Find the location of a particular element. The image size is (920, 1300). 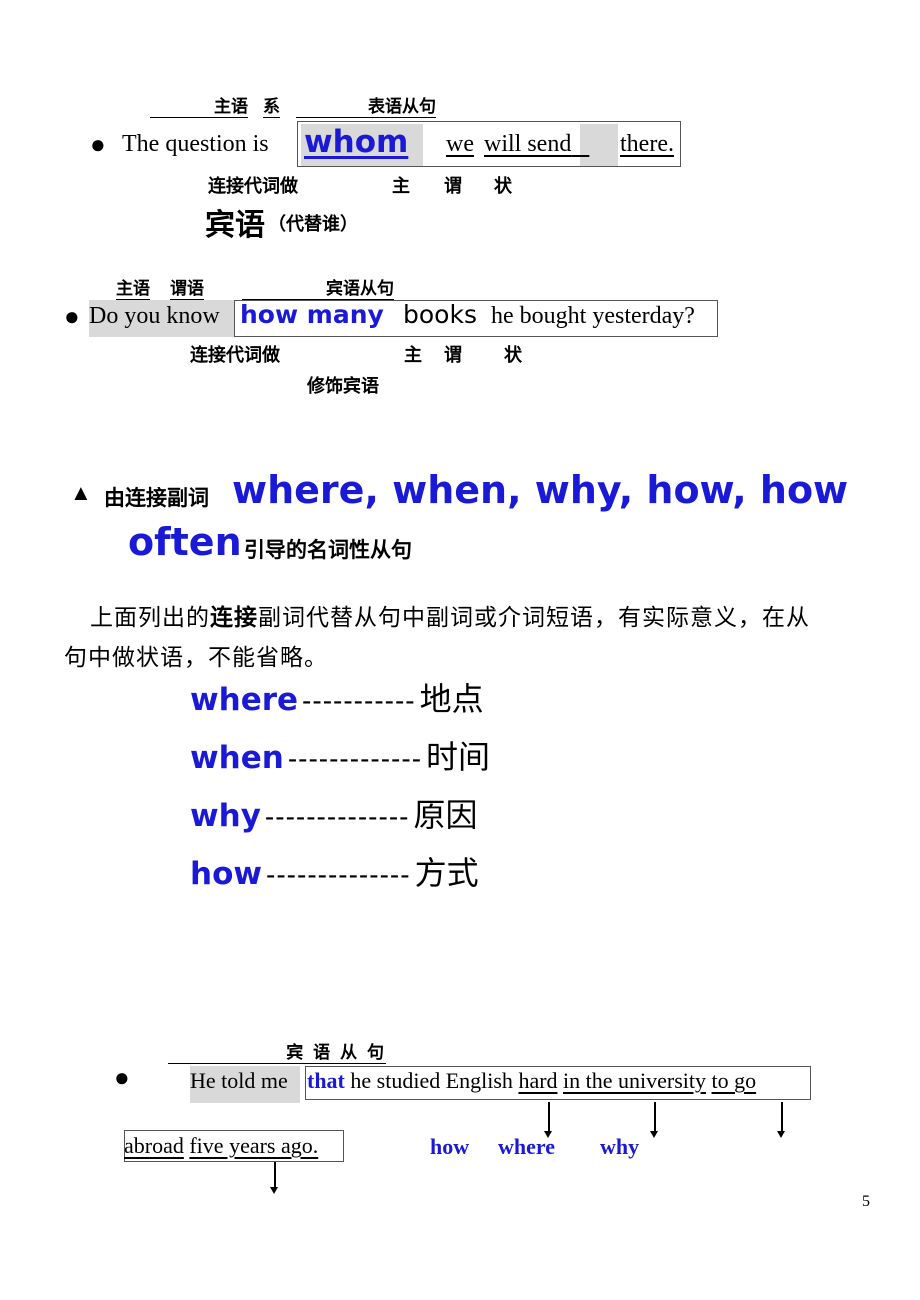

paragraph-line1: 上面列出的连接副词代替从句中副词或介词短语，有实际意义，在从 is located at coordinates (450, 615).